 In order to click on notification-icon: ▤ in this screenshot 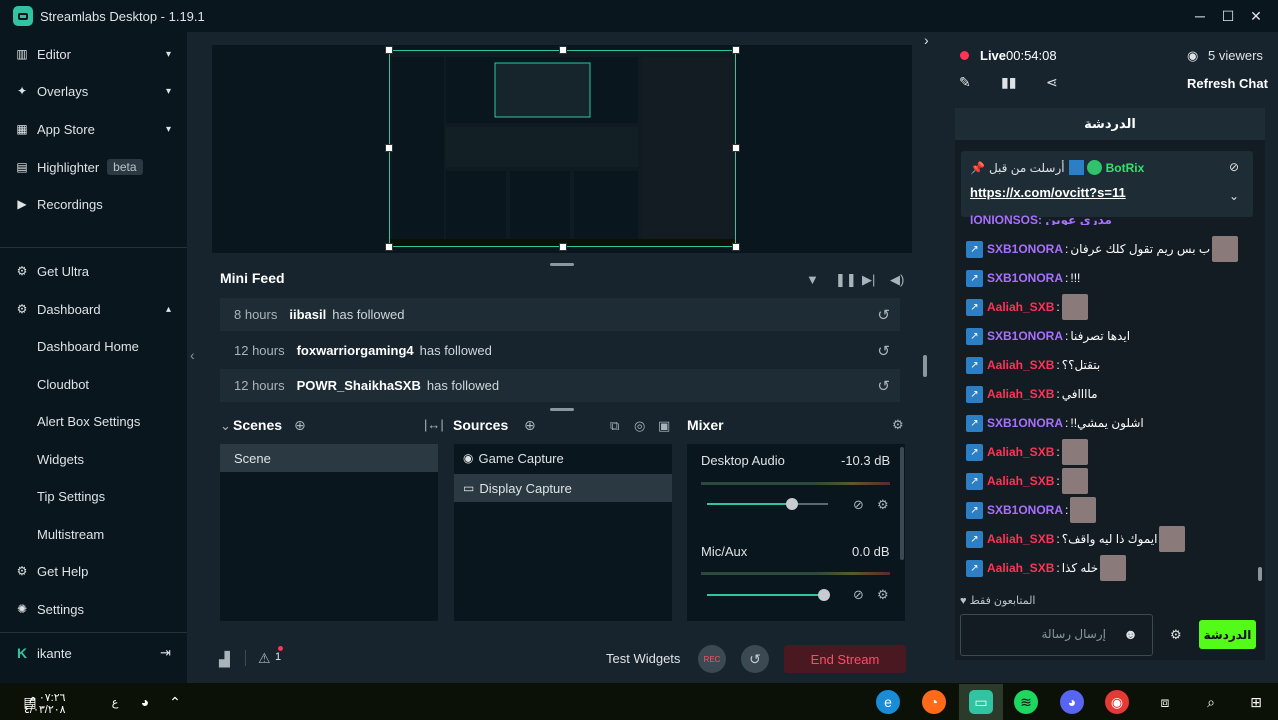, I will do `click(30, 702)`.